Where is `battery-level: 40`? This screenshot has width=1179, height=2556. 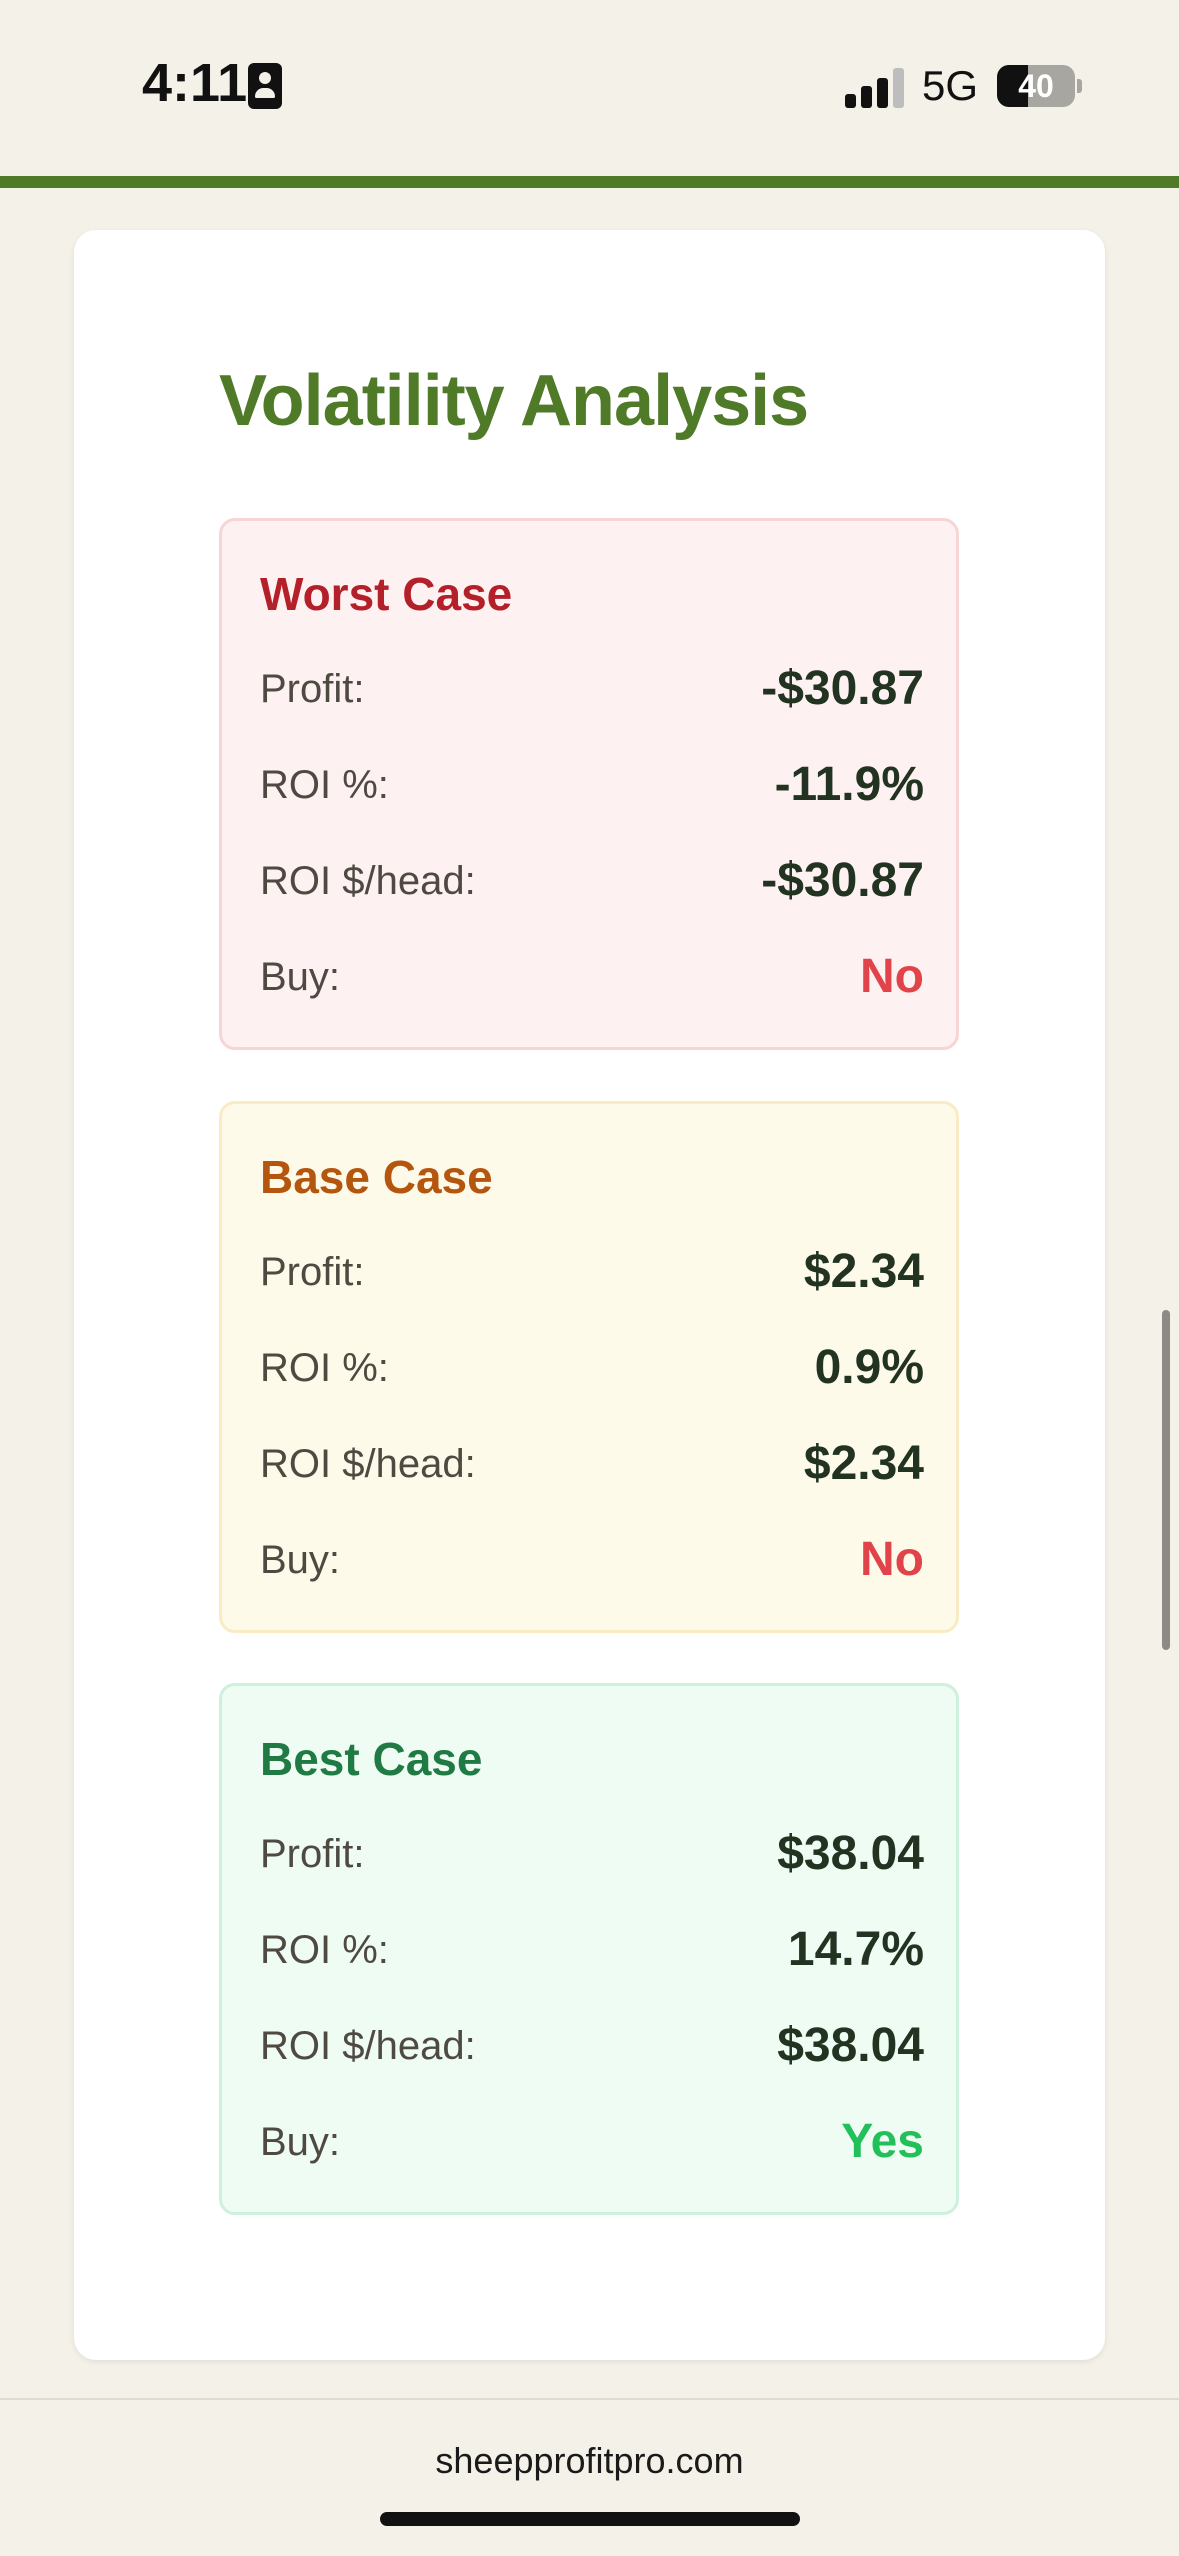 battery-level: 40 is located at coordinates (1036, 86).